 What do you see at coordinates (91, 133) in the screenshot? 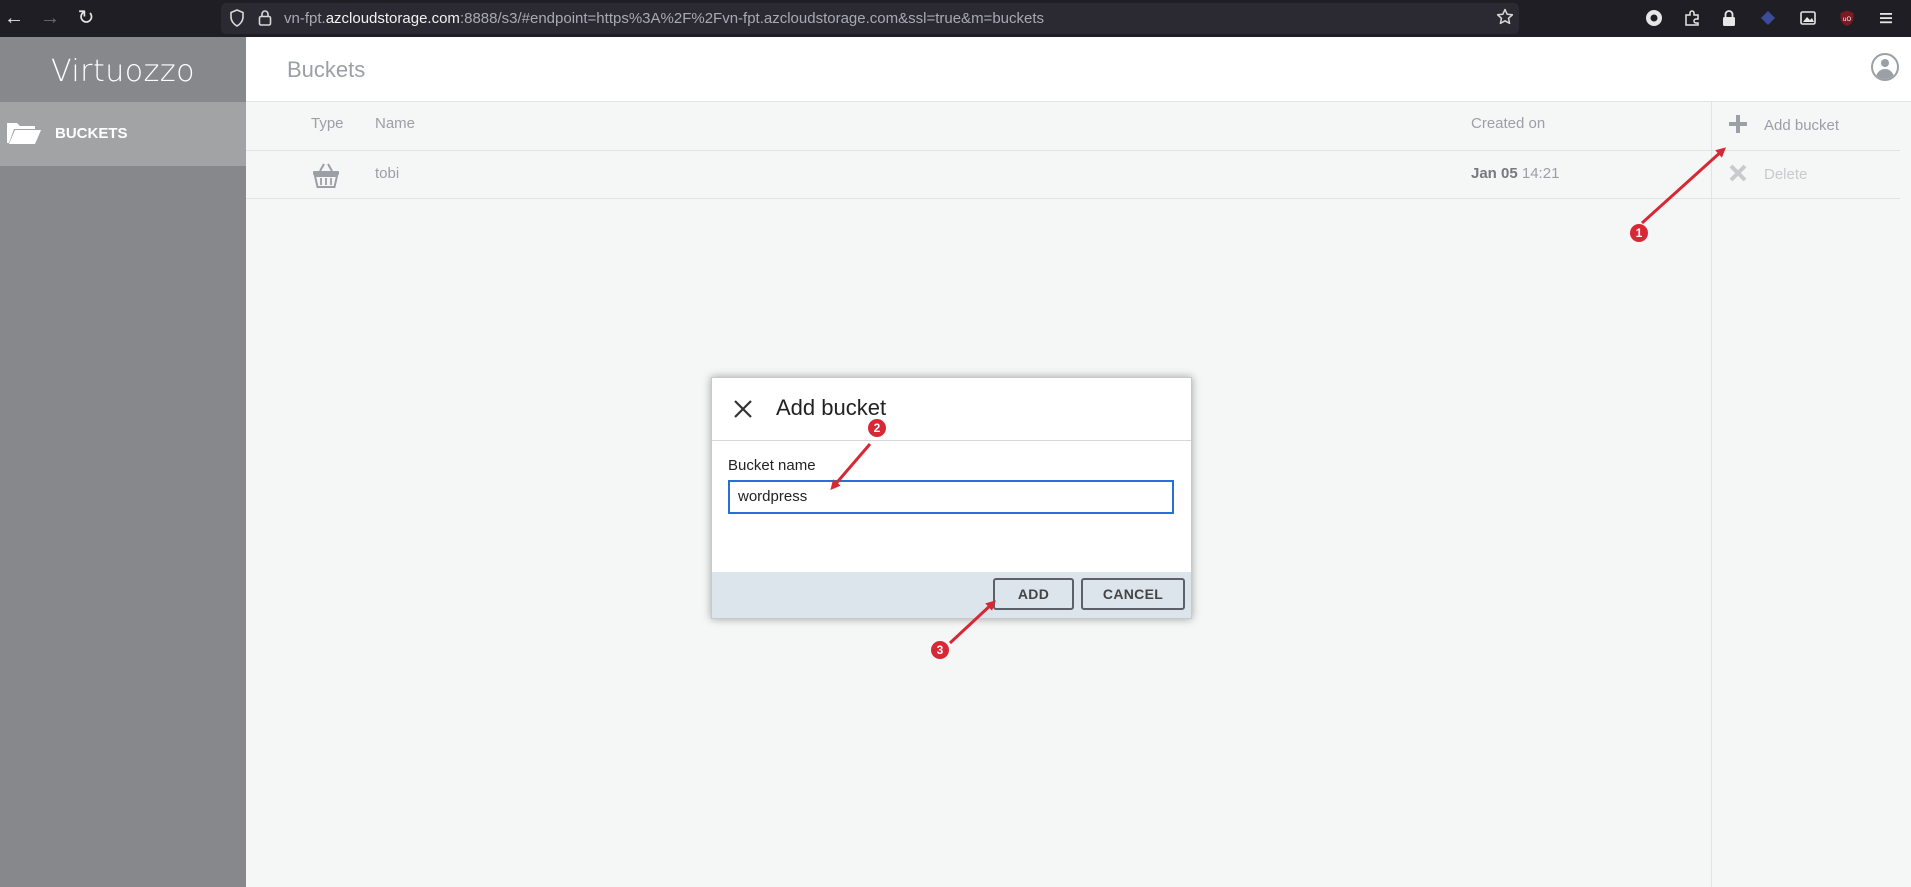
I see `sidebar-item-label: BUCKETS` at bounding box center [91, 133].